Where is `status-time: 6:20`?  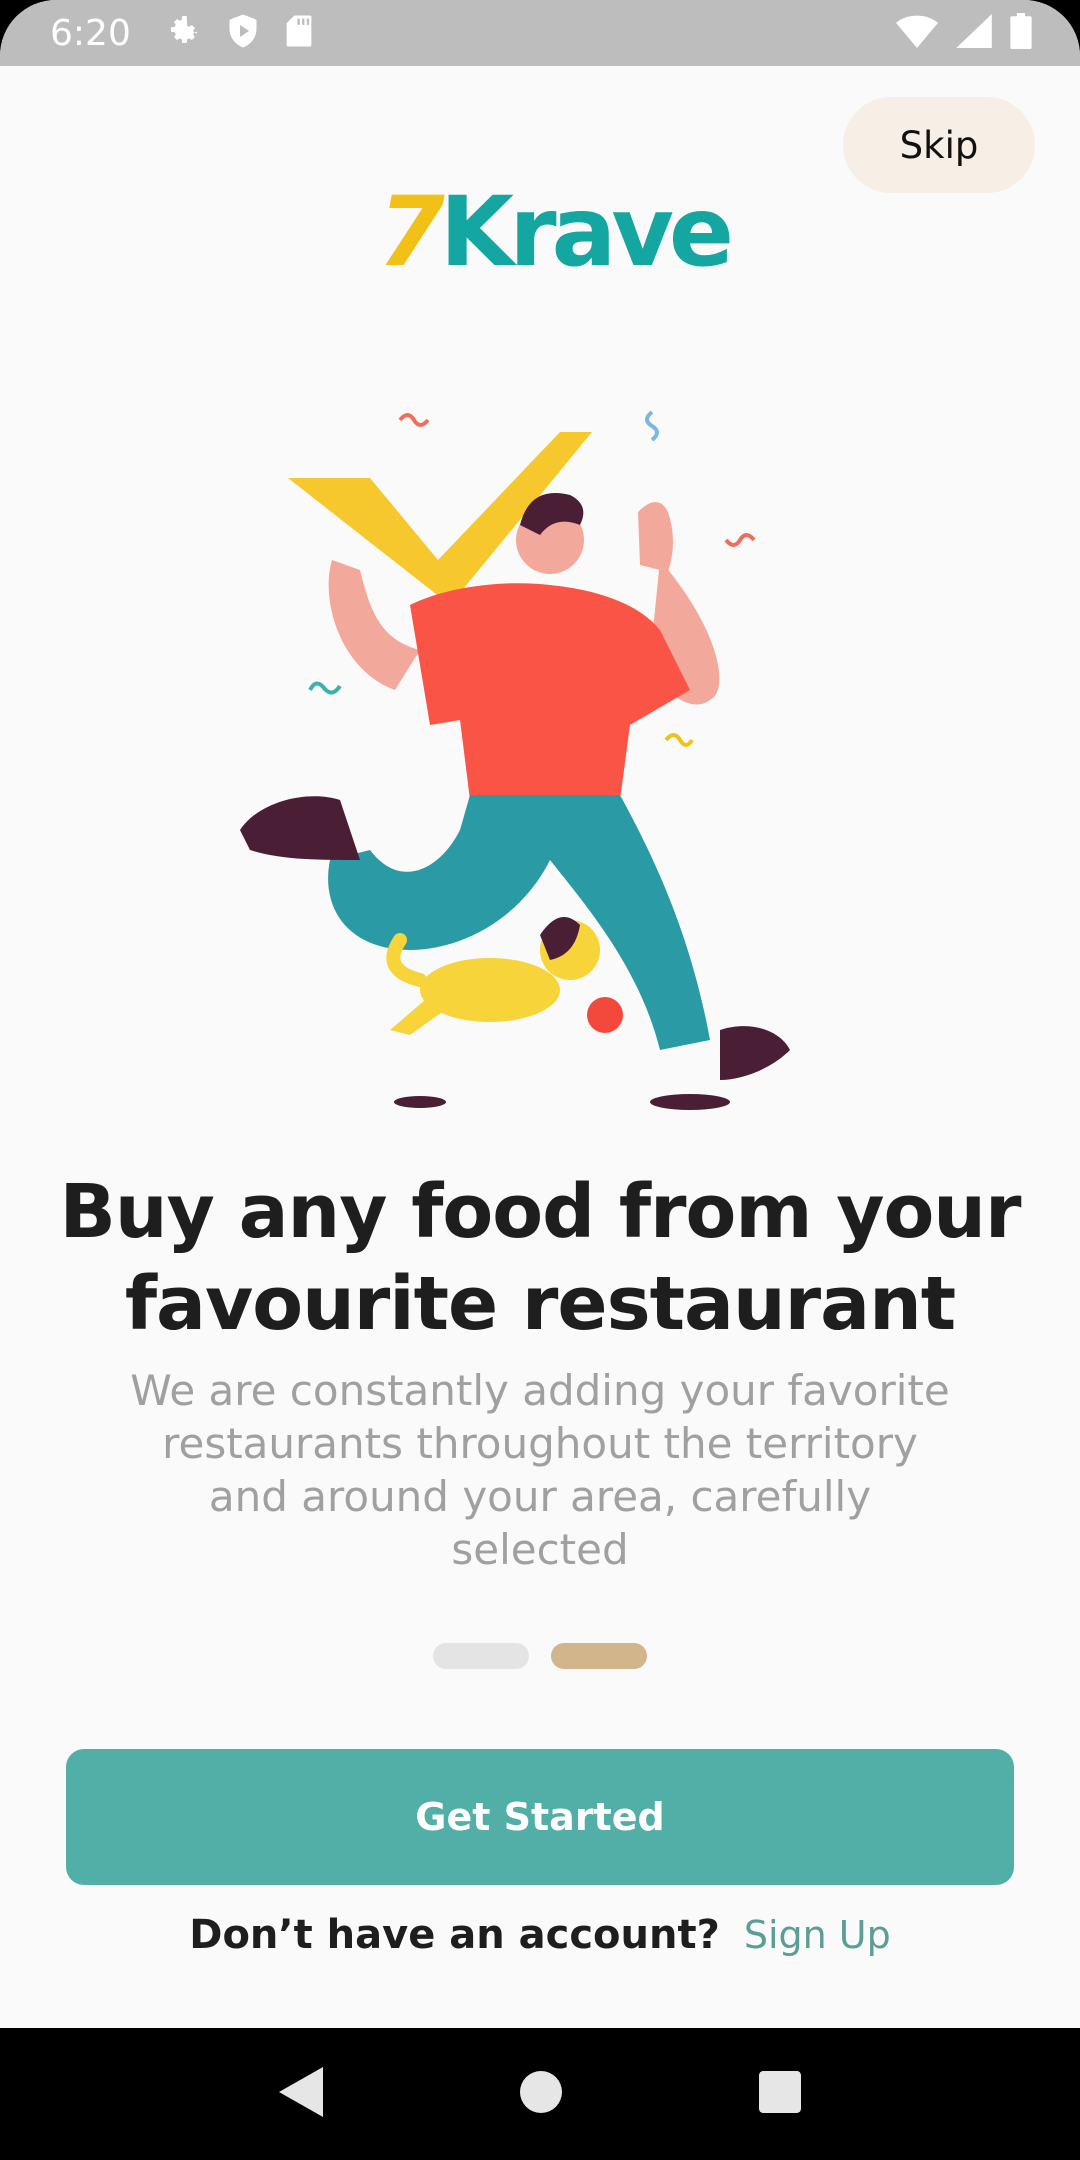
status-time: 6:20 is located at coordinates (90, 33).